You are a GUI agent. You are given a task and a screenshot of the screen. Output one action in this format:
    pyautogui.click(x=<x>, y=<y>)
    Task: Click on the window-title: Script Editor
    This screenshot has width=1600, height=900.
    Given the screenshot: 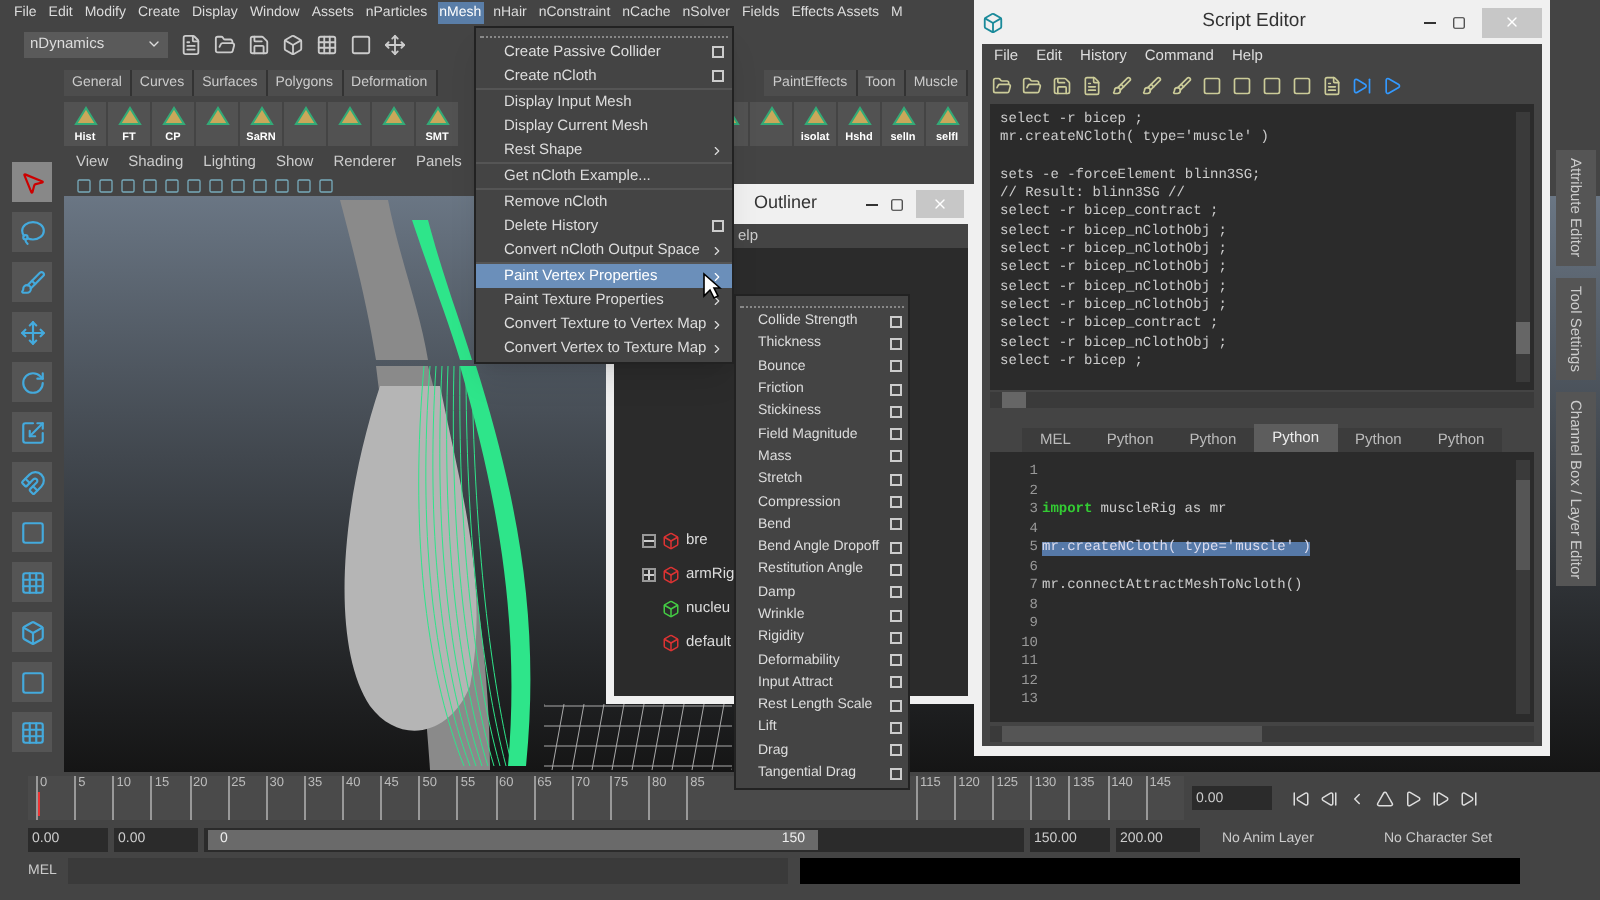 What is the action you would take?
    pyautogui.click(x=1254, y=21)
    